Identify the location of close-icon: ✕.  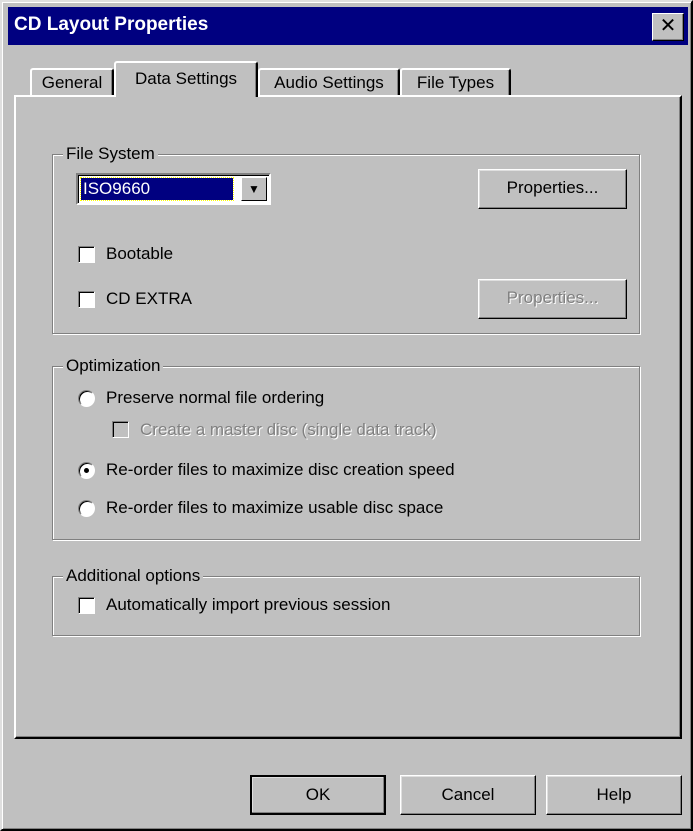
(668, 26).